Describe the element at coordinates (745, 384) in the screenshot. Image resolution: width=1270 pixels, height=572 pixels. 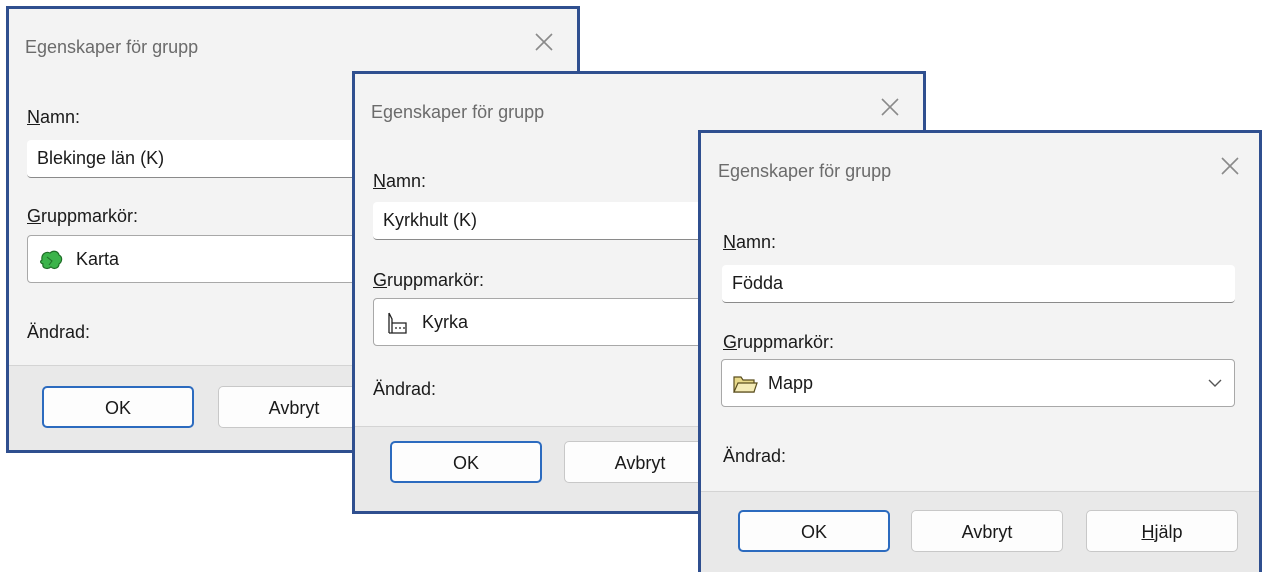
I see `folder-icon` at that location.